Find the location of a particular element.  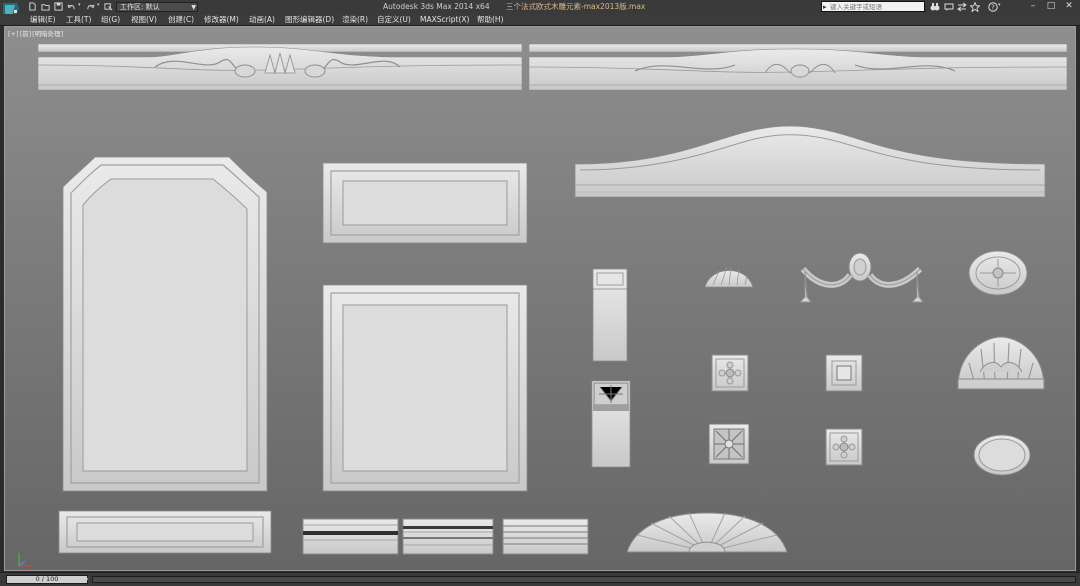

workspace-dropdown: 工作区: 默认 ▼ is located at coordinates (157, 7).